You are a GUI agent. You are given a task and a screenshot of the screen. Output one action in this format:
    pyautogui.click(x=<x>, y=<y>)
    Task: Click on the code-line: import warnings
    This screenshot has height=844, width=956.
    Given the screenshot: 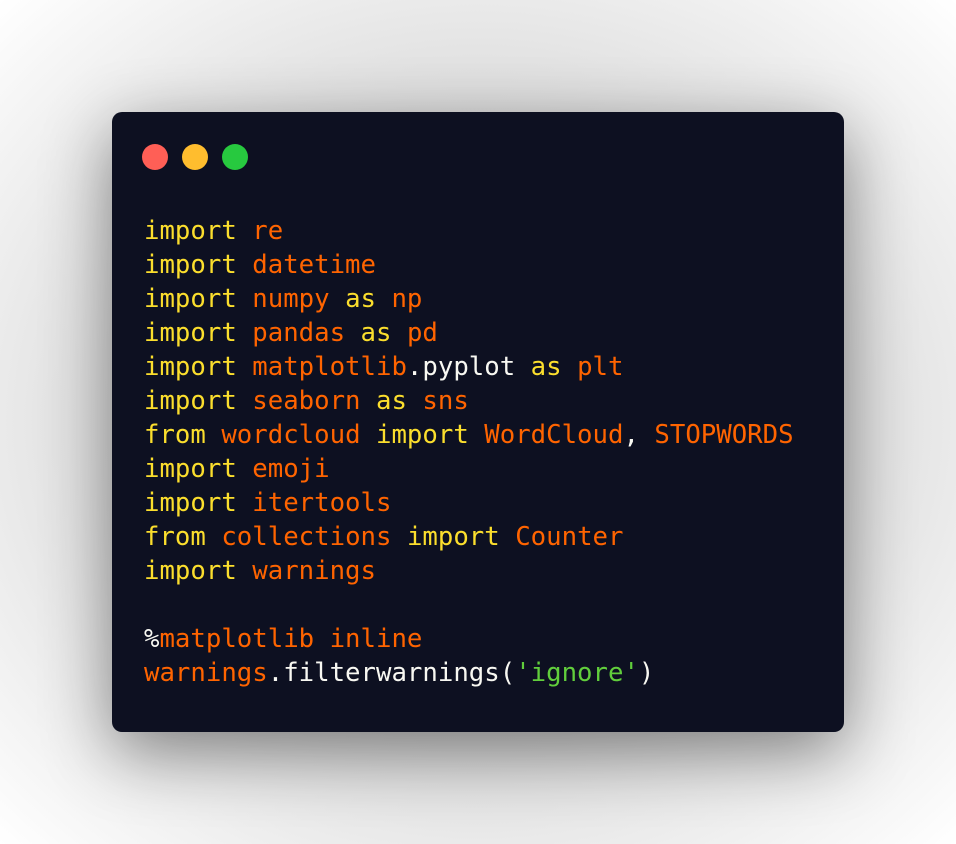 What is the action you would take?
    pyautogui.click(x=469, y=571)
    